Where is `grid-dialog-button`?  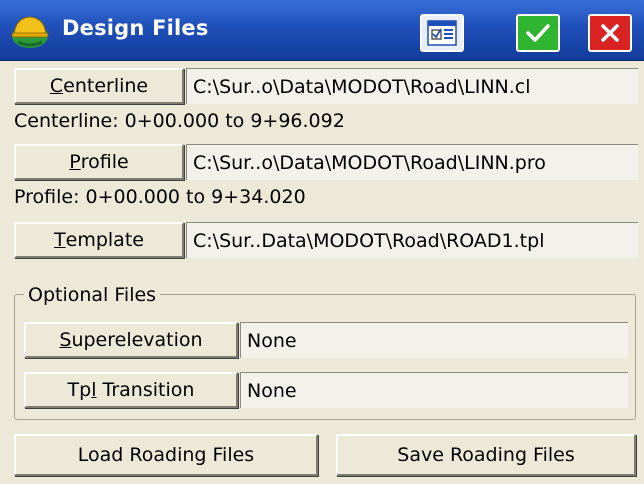 grid-dialog-button is located at coordinates (442, 33).